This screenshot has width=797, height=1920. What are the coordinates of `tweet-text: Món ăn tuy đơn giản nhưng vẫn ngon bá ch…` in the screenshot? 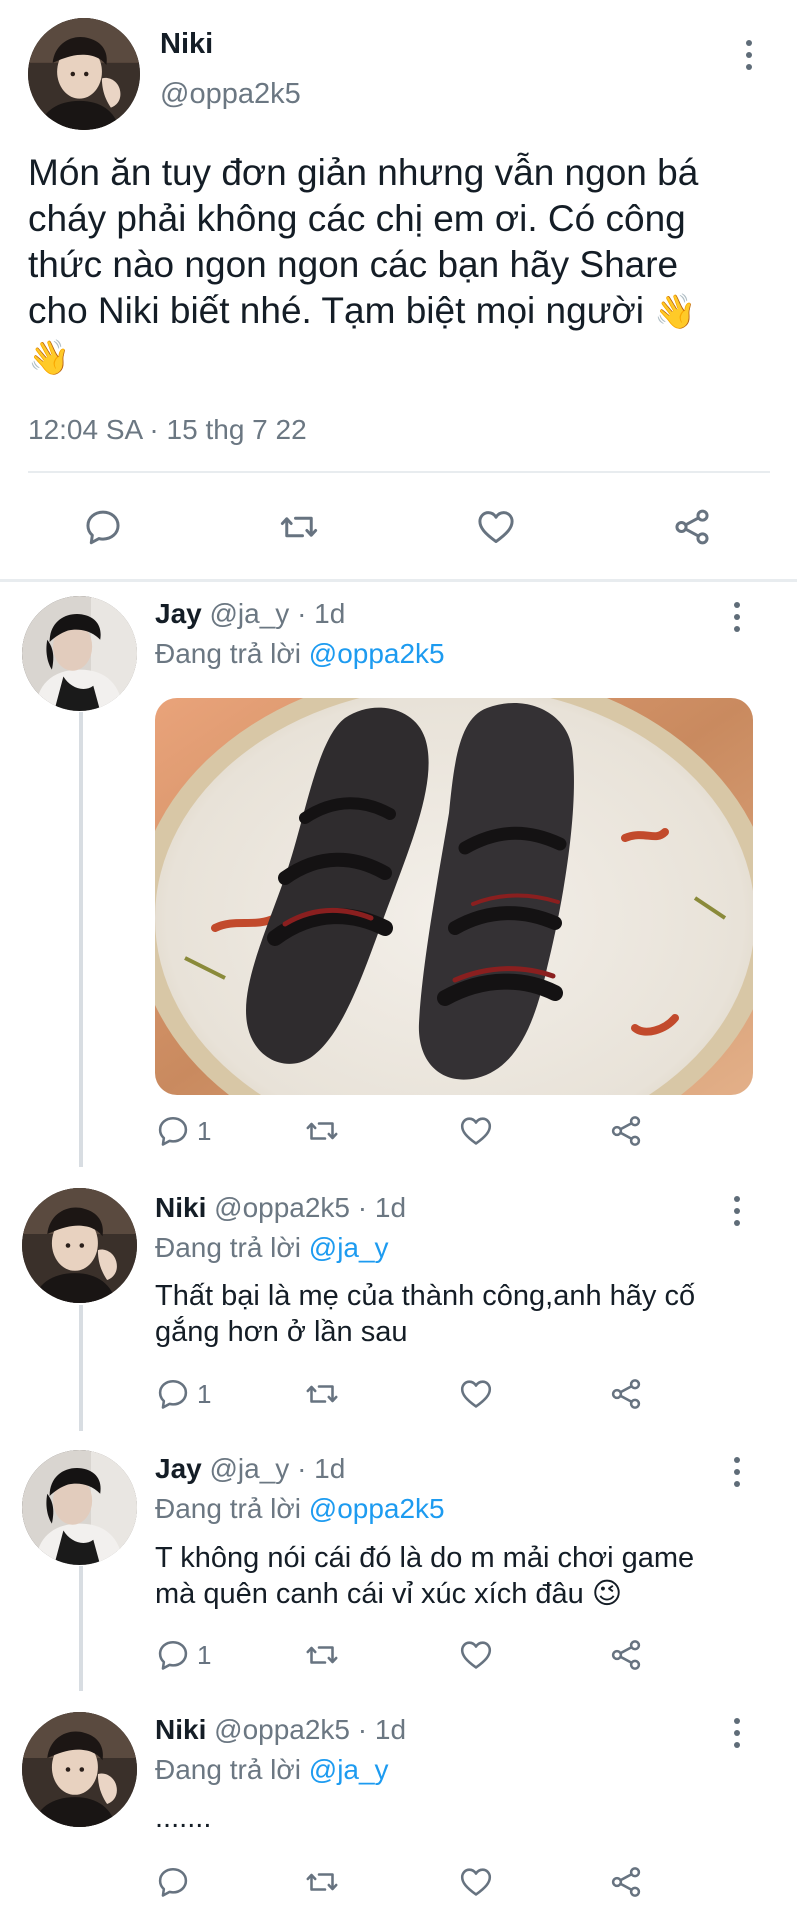 It's located at (363, 265).